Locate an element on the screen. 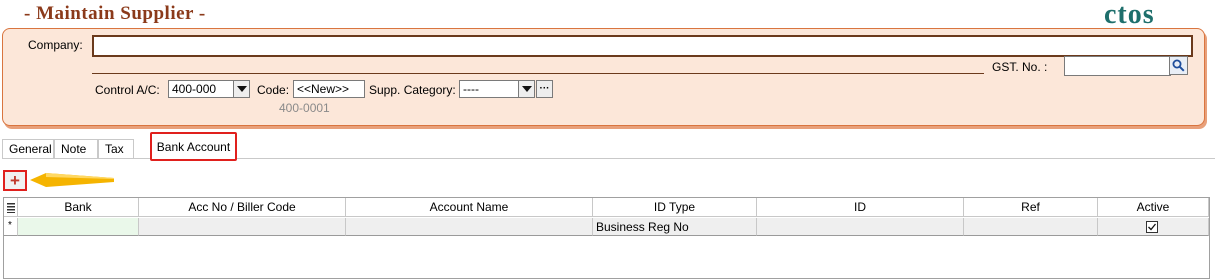  control-ac-dropdown: 400-000 is located at coordinates (201, 89).